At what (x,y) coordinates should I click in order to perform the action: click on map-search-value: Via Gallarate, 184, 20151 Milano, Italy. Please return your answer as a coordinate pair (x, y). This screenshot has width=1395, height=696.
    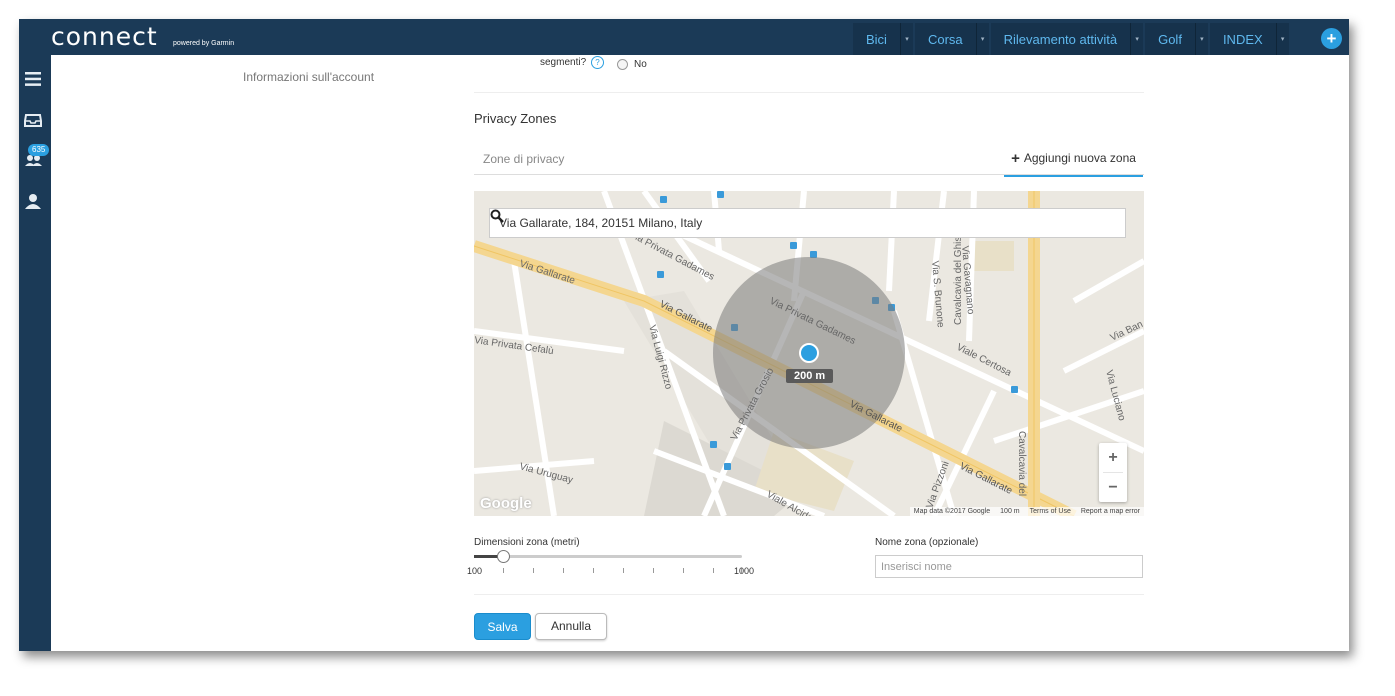
    Looking at the image, I should click on (601, 223).